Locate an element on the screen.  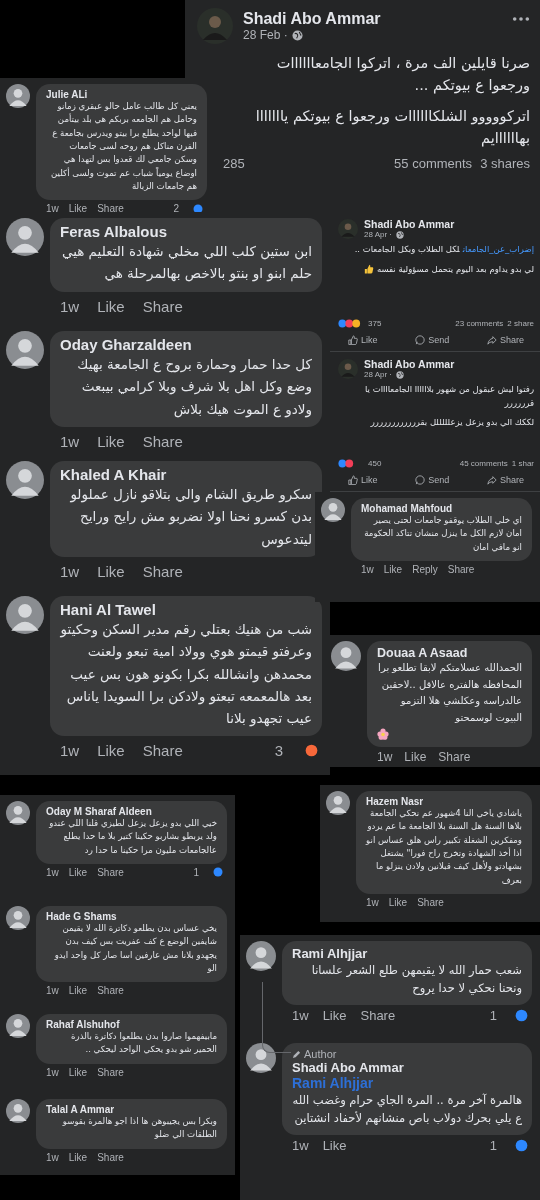
commenter-name: Rahaf Alshuhof is located at coordinates (131, 1024).